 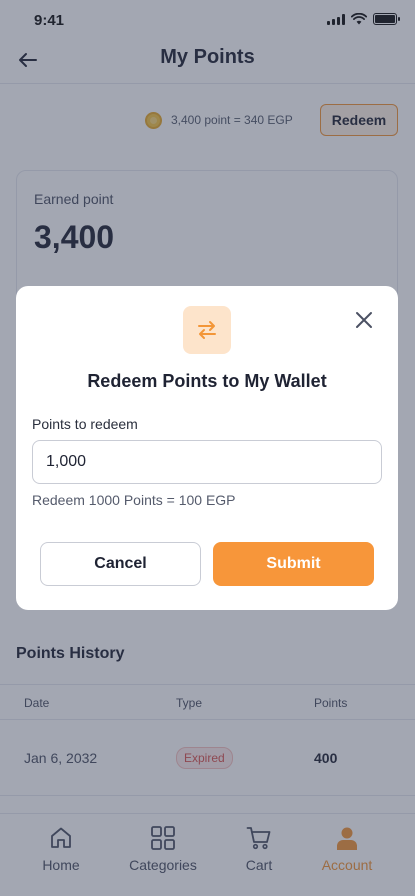 I want to click on exchange-icon-box, so click(x=207, y=330).